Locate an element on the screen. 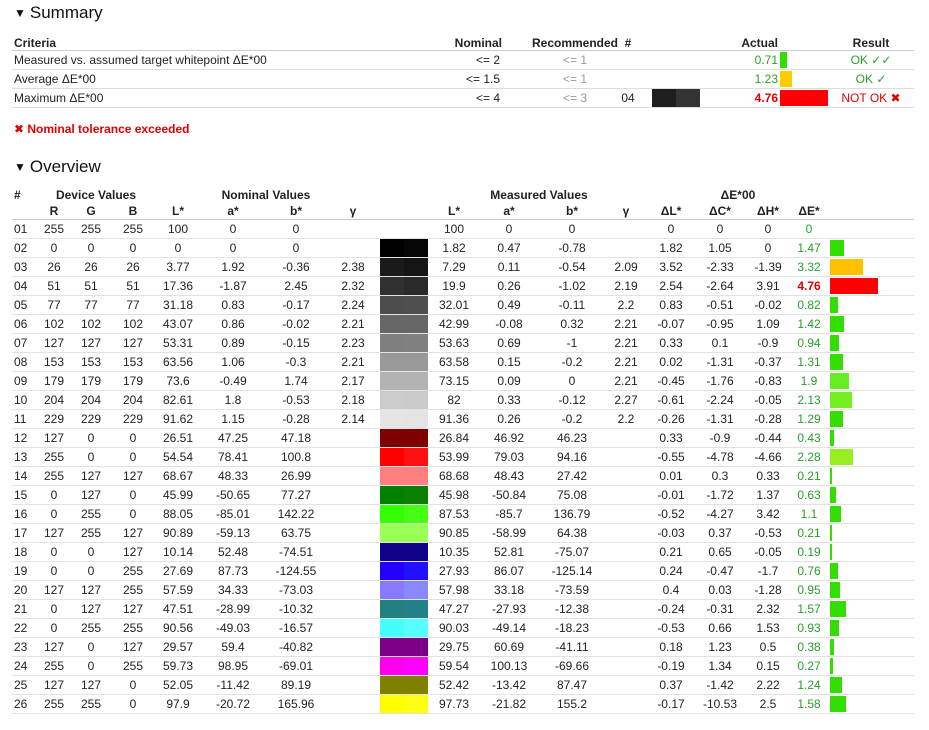 Image resolution: width=929 pixels, height=730 pixels. check-icon: ✓ is located at coordinates (881, 79).